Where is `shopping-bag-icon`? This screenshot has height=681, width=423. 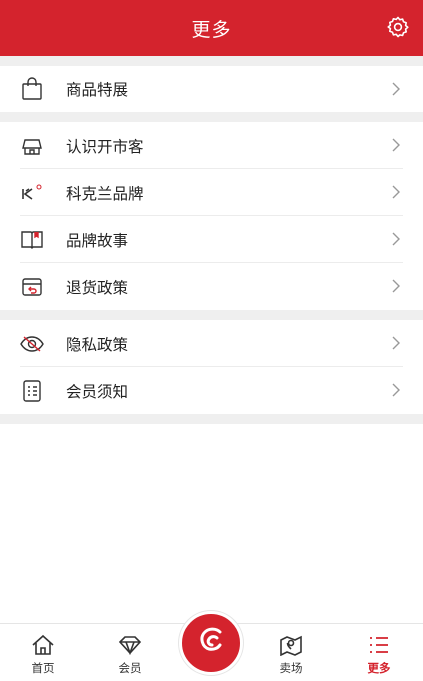
shopping-bag-icon is located at coordinates (32, 89).